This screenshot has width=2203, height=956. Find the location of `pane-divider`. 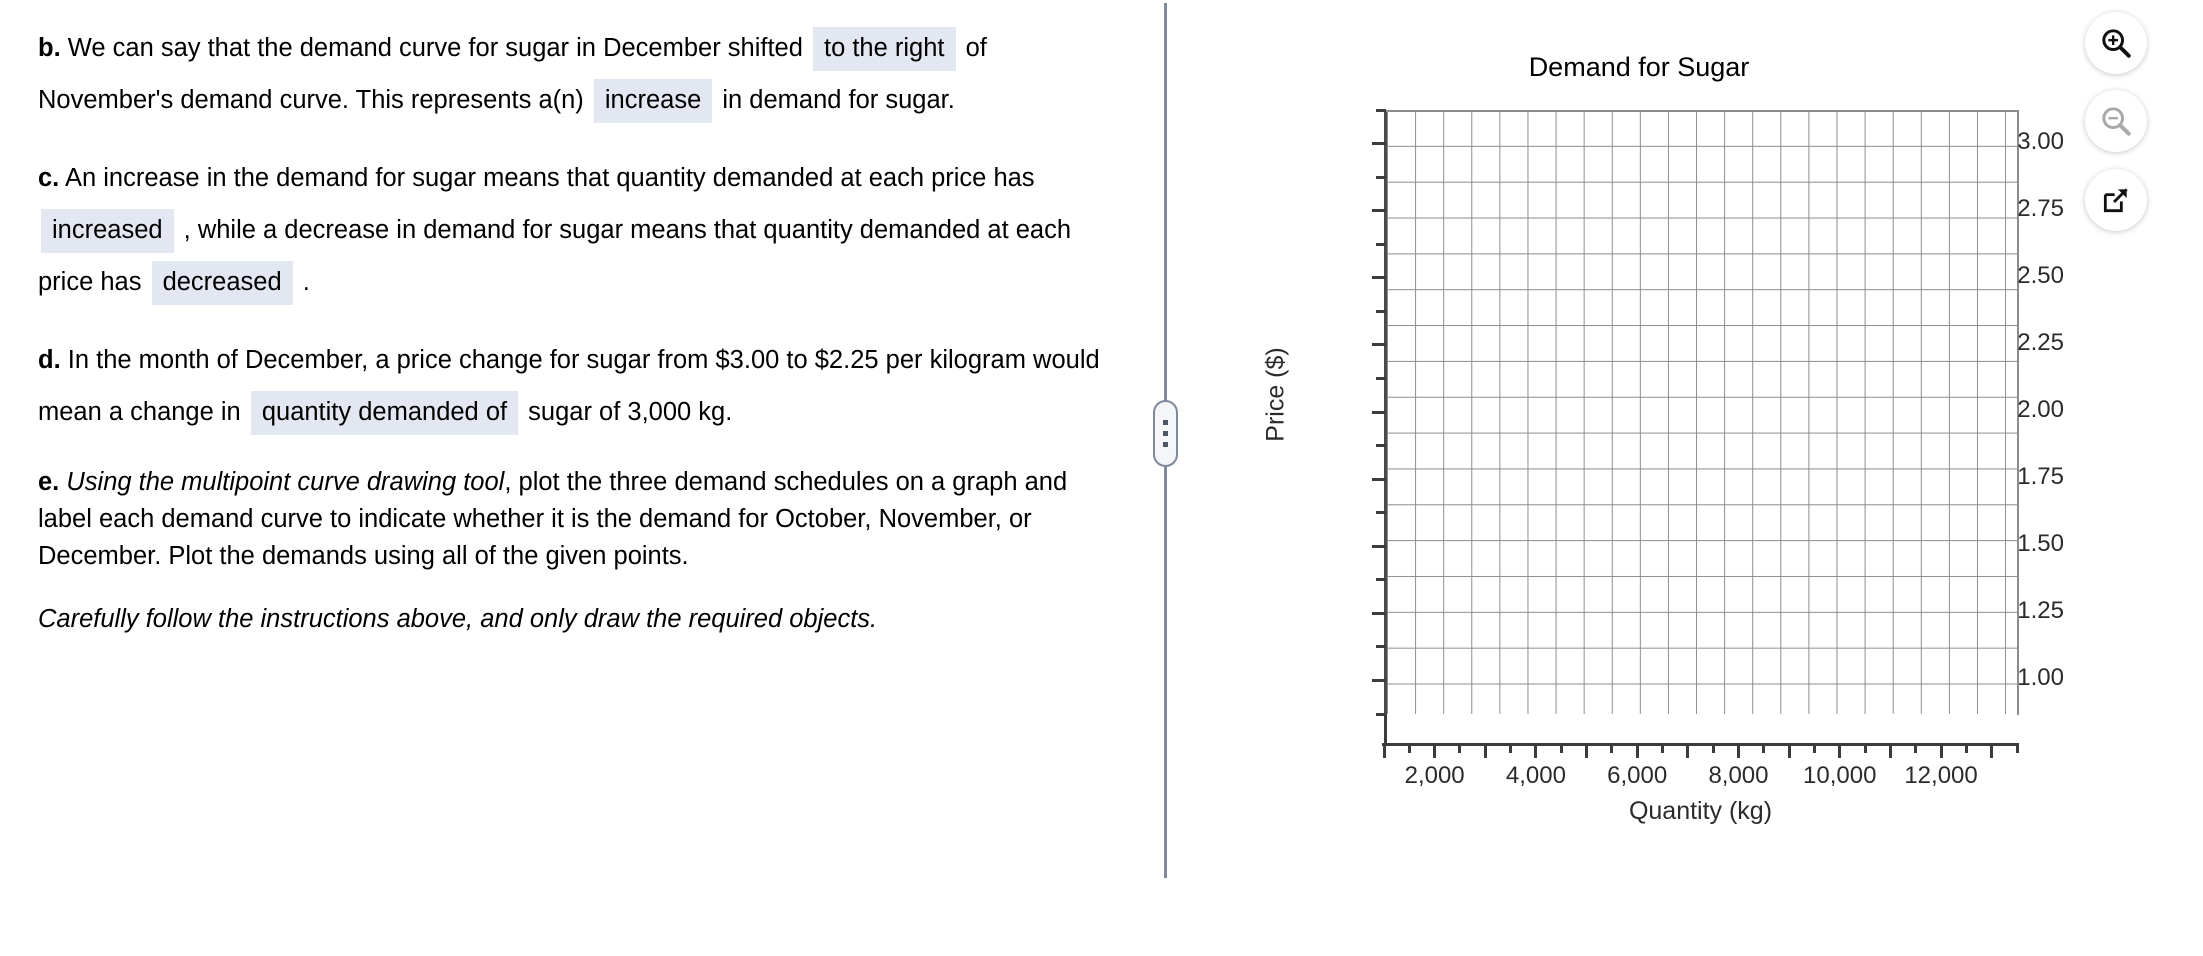

pane-divider is located at coordinates (1188, 445).